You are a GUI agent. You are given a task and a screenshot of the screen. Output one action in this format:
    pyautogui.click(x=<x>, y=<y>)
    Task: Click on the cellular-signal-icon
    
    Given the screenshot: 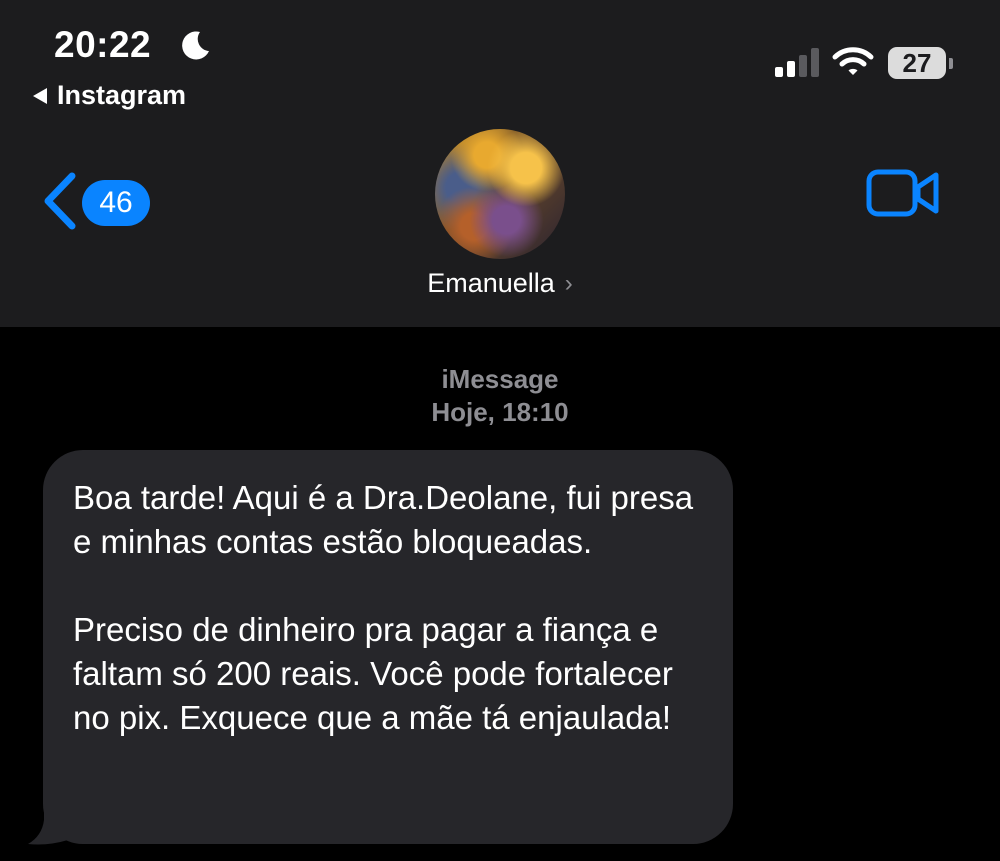 What is the action you would take?
    pyautogui.click(x=797, y=62)
    